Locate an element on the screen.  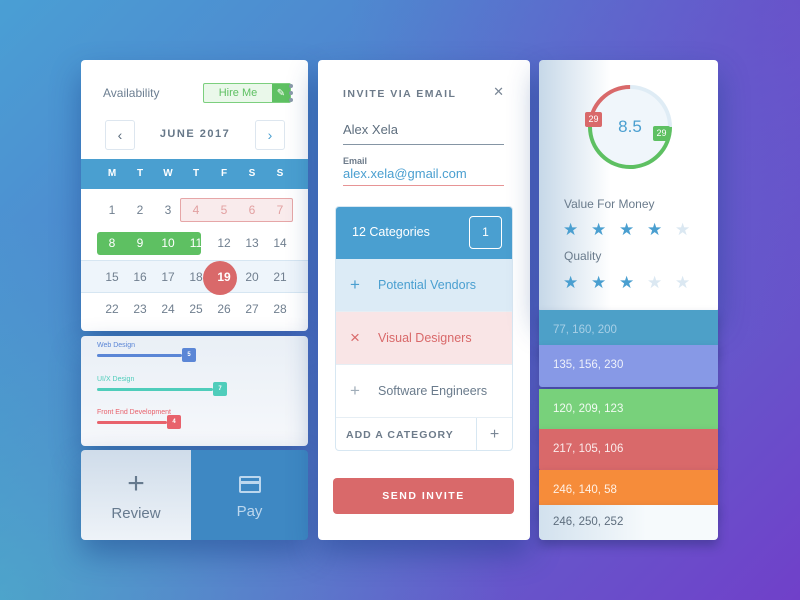
add-category-row: ADD A CATEGORY + is located at coordinates (424, 434).